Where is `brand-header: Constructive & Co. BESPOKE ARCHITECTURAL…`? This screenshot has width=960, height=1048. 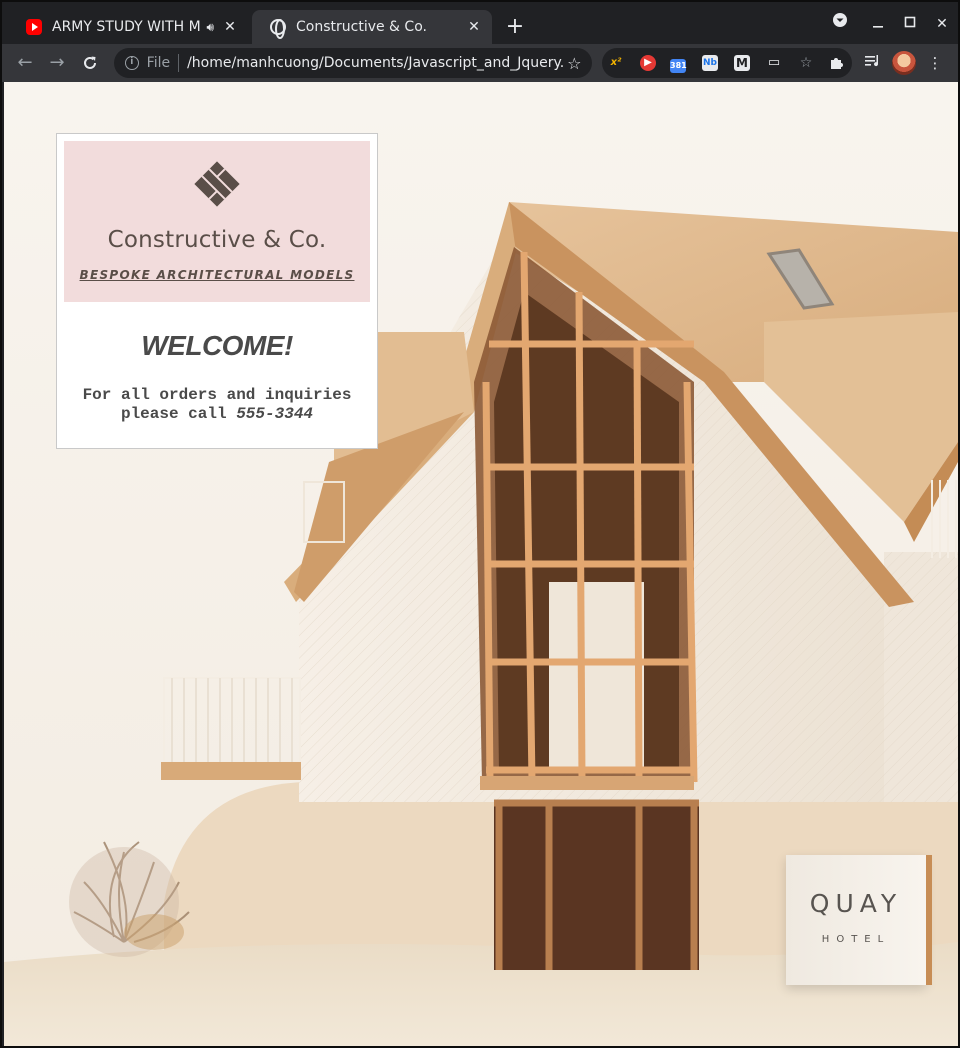
brand-header: Constructive & Co. BESPOKE ARCHITECTURAL… is located at coordinates (217, 221).